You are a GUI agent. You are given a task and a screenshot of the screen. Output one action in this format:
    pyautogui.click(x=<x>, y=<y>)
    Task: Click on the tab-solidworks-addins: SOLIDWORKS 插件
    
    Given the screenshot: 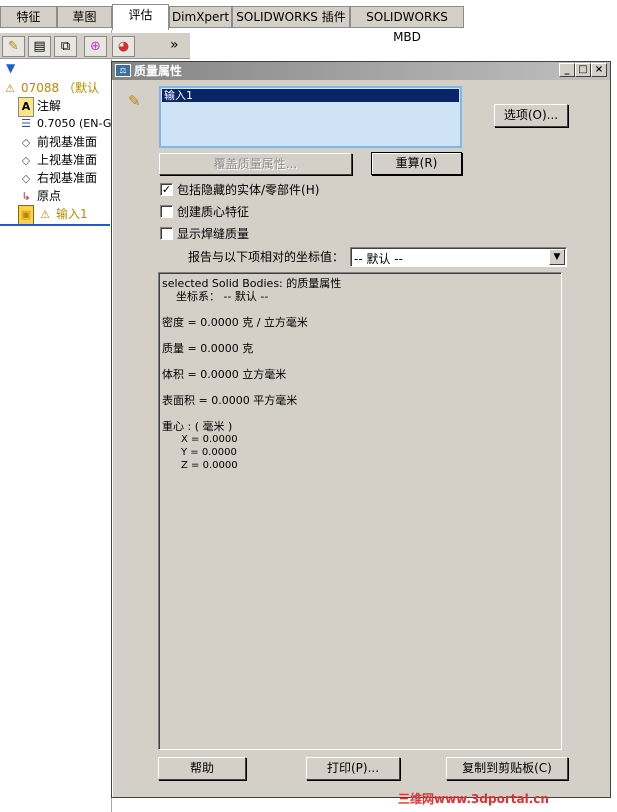 What is the action you would take?
    pyautogui.click(x=291, y=17)
    